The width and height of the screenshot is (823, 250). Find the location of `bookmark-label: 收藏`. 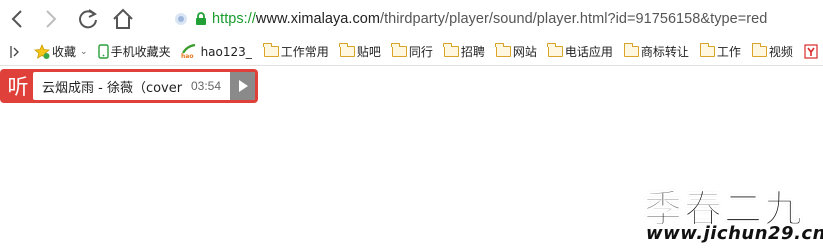

bookmark-label: 收藏 is located at coordinates (64, 52).